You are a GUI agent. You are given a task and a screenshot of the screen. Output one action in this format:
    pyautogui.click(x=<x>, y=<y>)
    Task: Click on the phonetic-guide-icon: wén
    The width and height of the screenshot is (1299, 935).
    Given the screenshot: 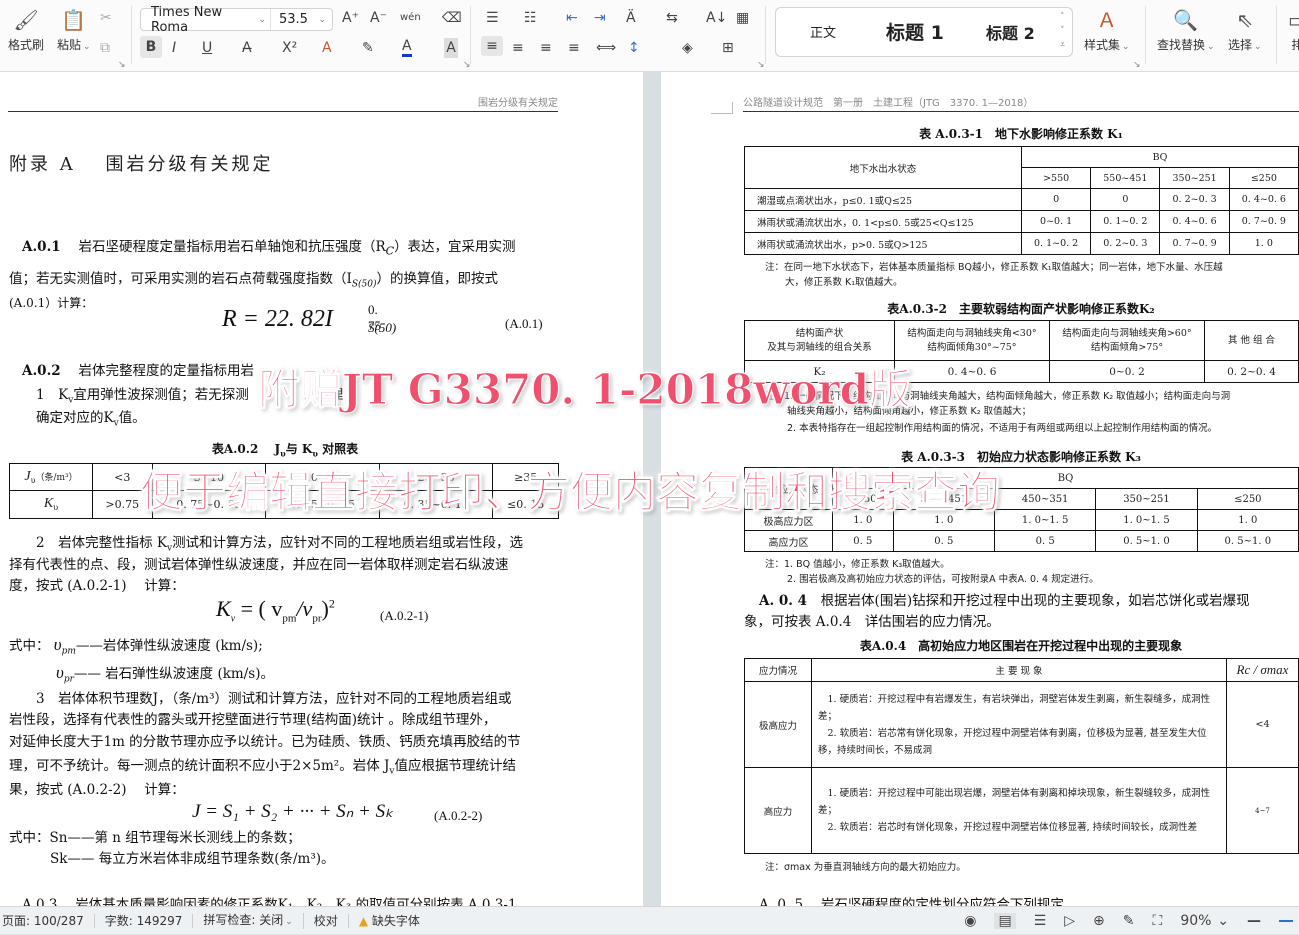 What is the action you would take?
    pyautogui.click(x=410, y=18)
    